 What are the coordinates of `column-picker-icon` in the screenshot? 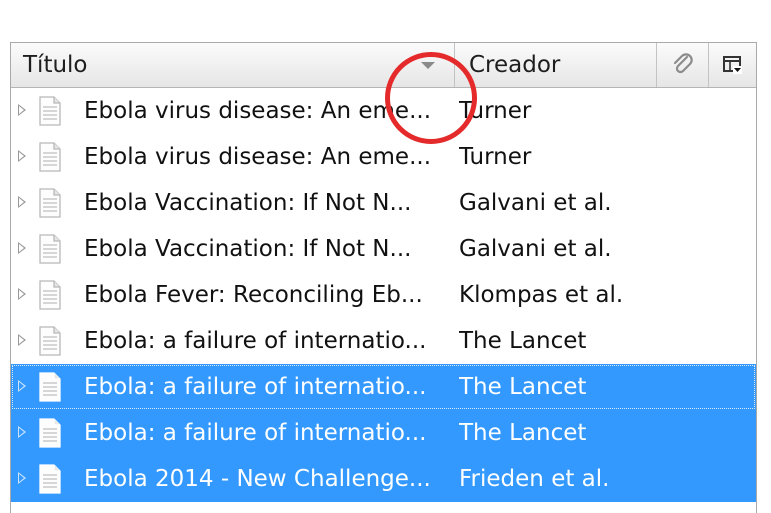 It's located at (732, 65).